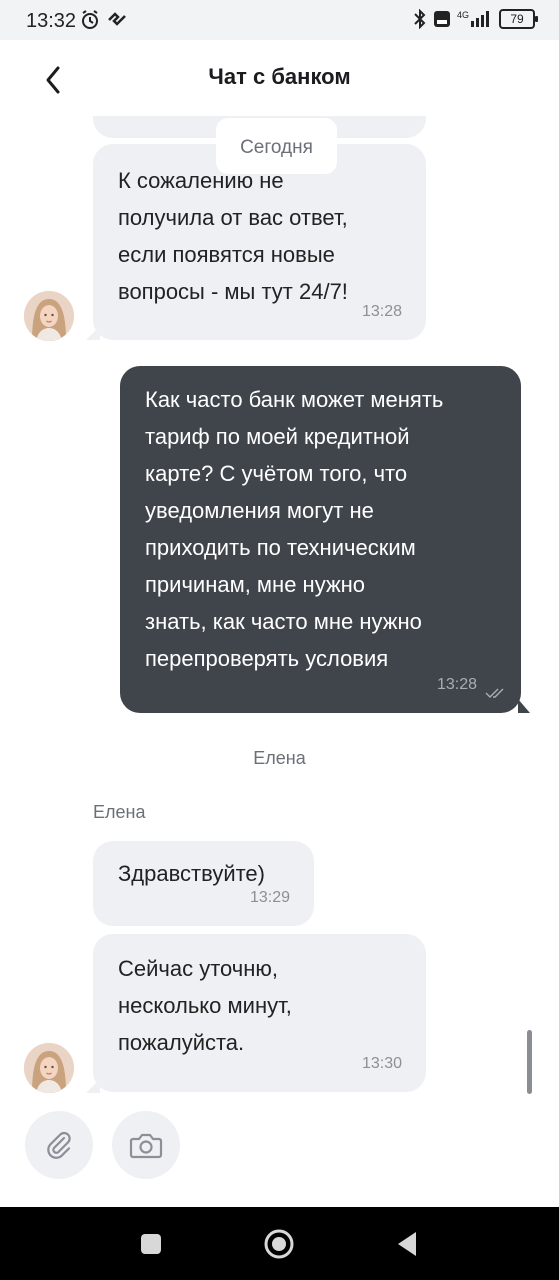 The image size is (559, 1280). I want to click on chat-header: Чат с банком, so click(279, 78).